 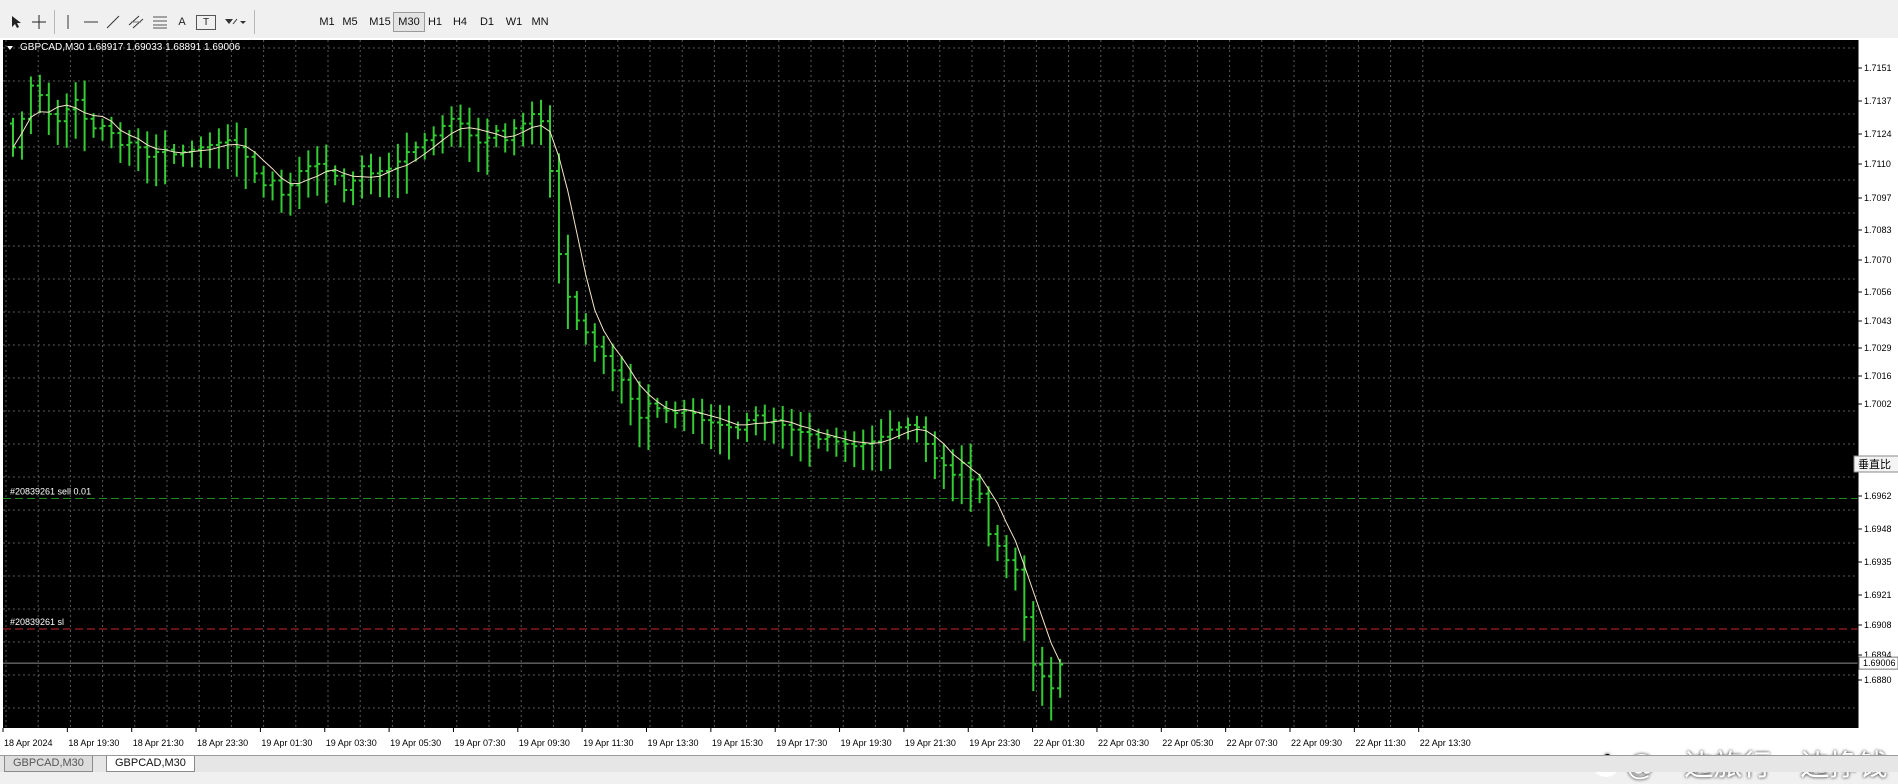 What do you see at coordinates (286, 743) in the screenshot?
I see `time-tick-label: 19 Apr 01:30` at bounding box center [286, 743].